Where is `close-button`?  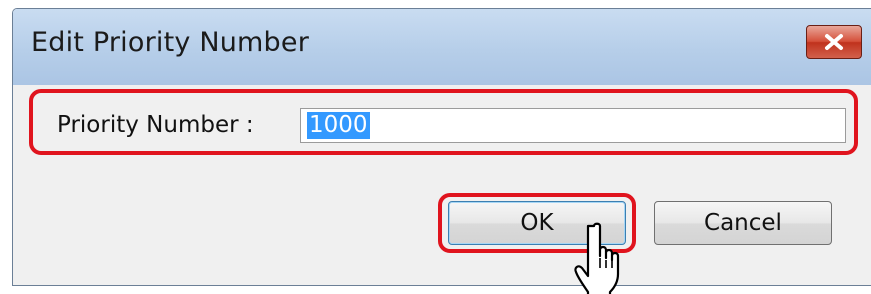 close-button is located at coordinates (834, 42).